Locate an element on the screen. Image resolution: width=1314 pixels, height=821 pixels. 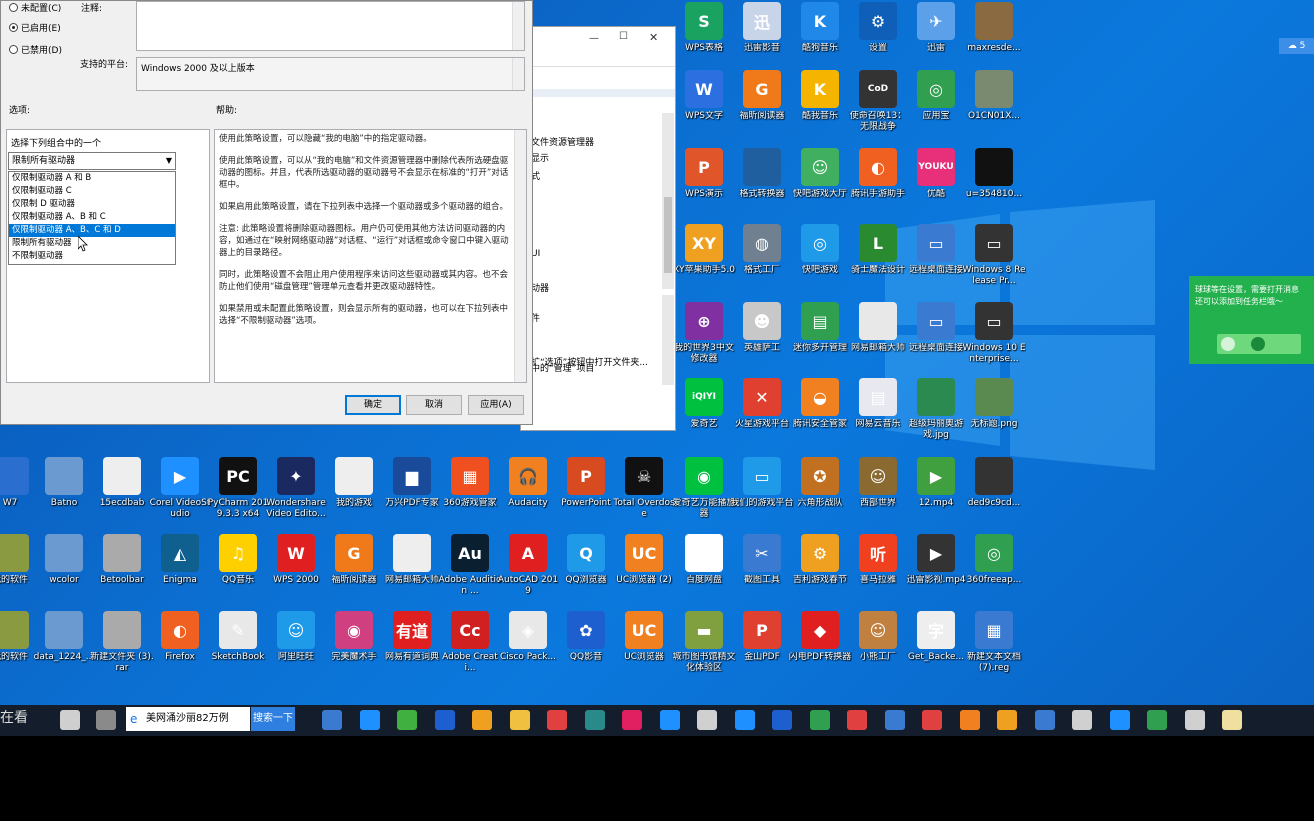
desktop-icon: ☺ 快吧游戏大厅 is located at coordinates (820, 184).